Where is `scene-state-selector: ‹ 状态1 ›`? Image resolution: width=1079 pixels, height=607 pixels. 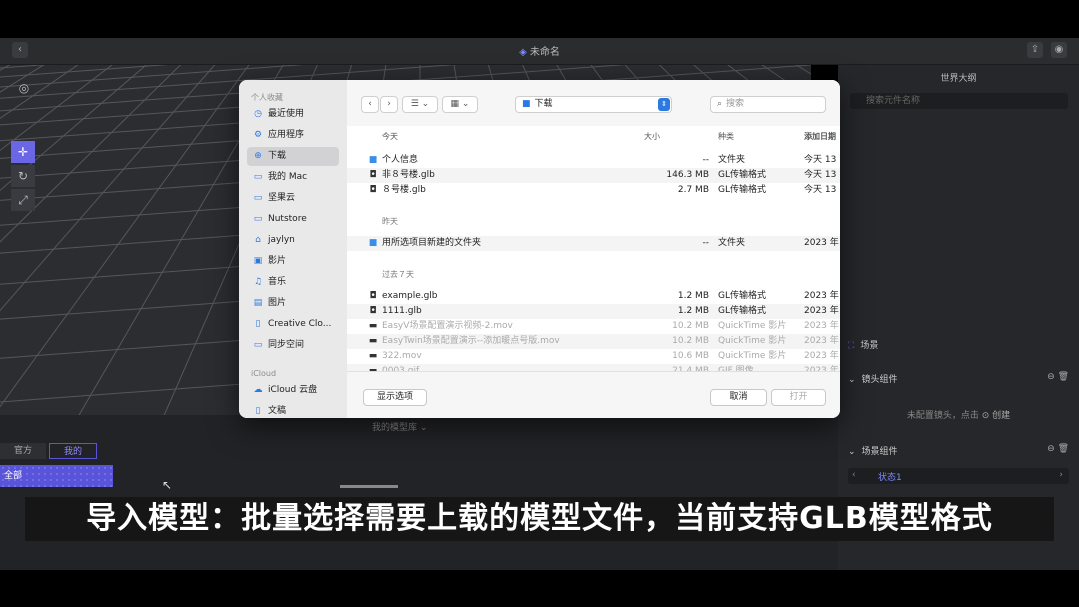 scene-state-selector: ‹ 状态1 › is located at coordinates (958, 476).